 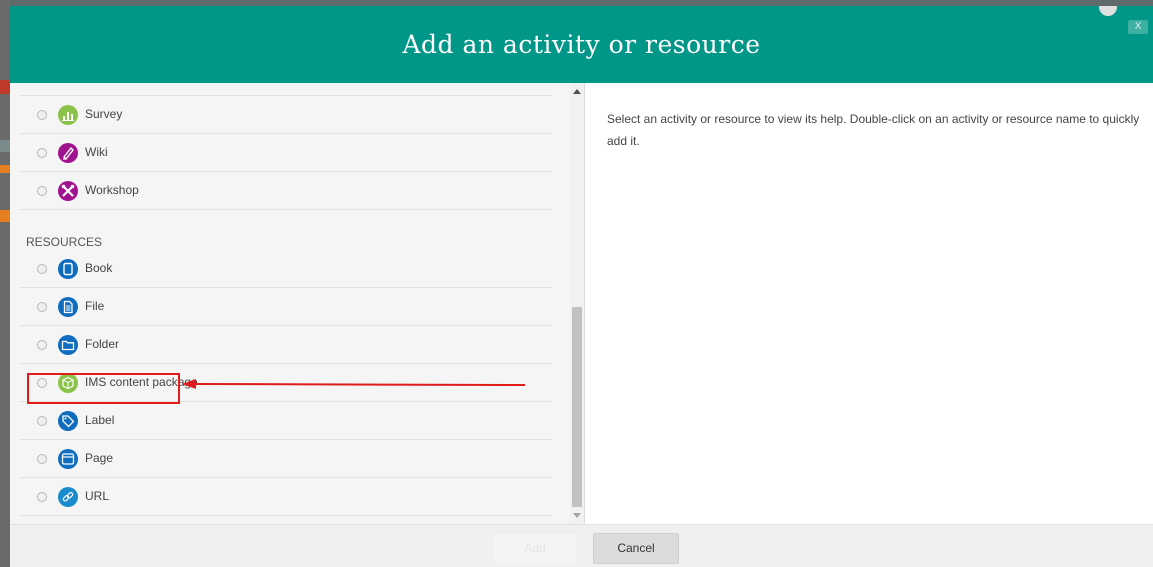 I want to click on survey-chart-icon, so click(x=68, y=115).